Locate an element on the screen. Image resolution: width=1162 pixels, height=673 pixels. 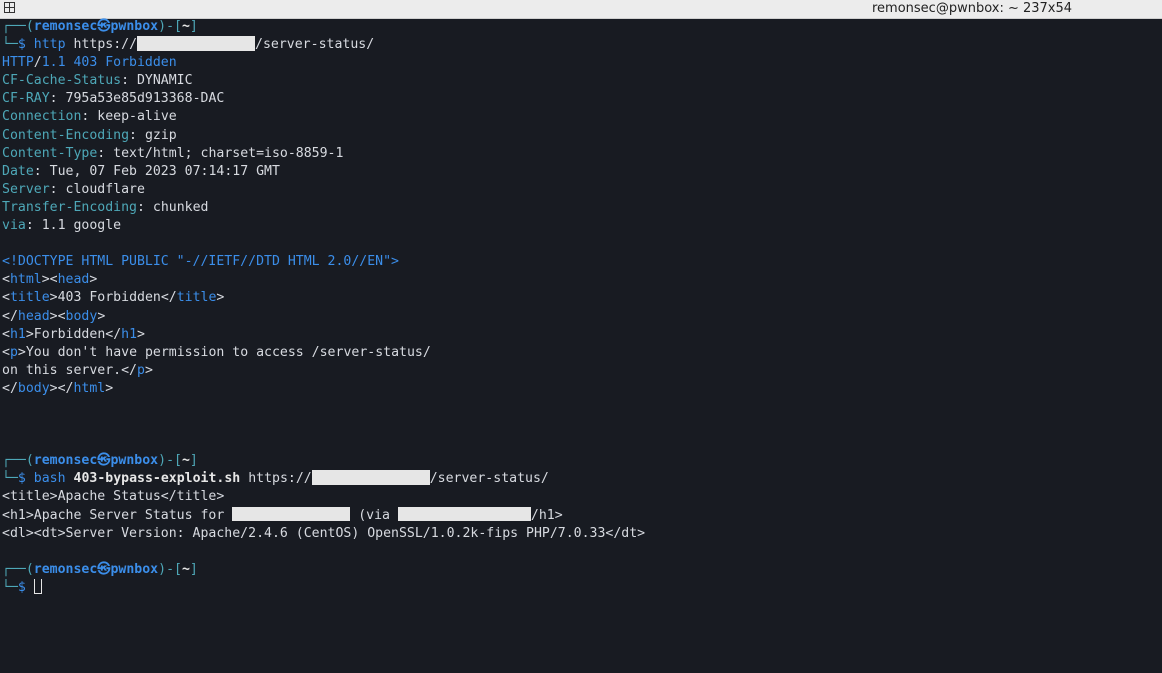
command-line: └─$ http https:///server-status/ is located at coordinates (188, 44).